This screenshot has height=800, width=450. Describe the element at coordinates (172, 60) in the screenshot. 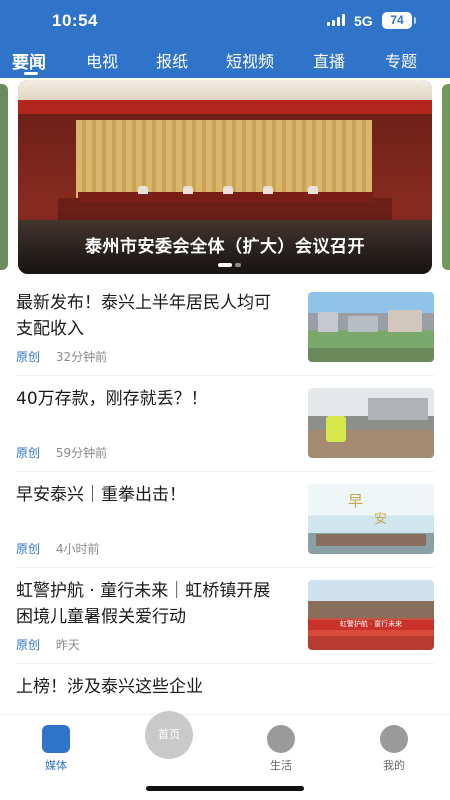

I see `tab-baozhi: 报纸` at that location.